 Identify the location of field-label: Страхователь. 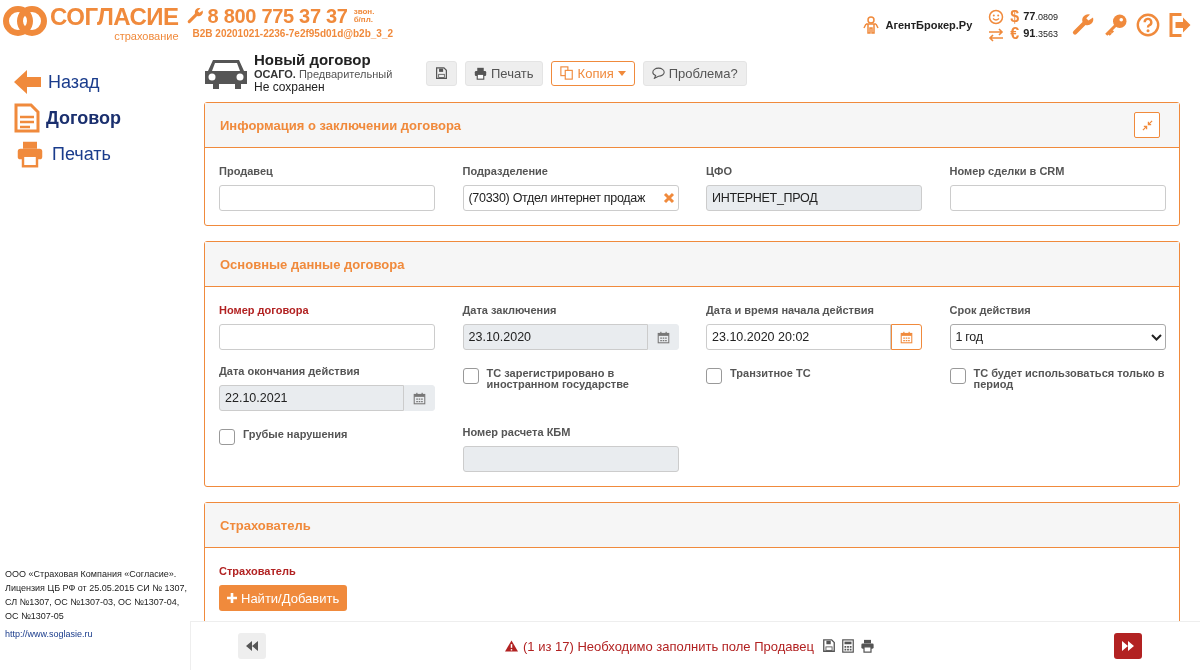
(258, 571).